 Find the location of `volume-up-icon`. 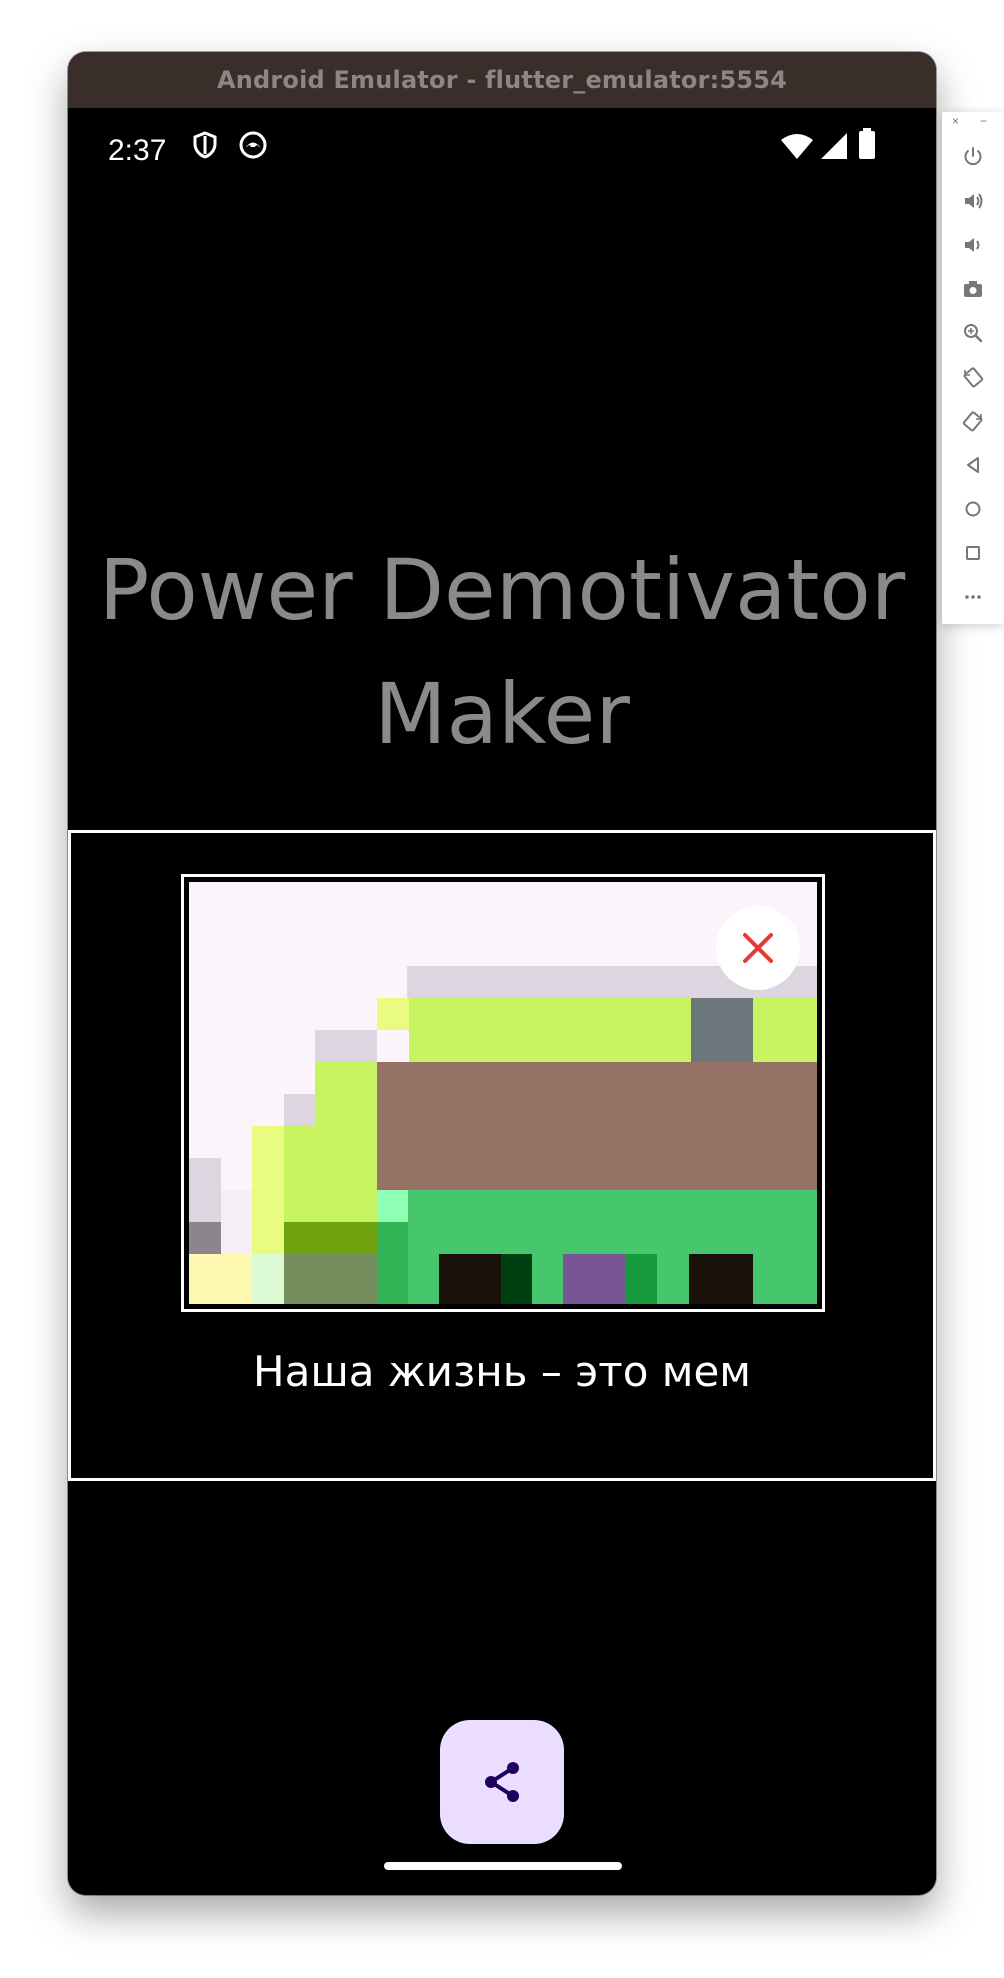

volume-up-icon is located at coordinates (974, 201).